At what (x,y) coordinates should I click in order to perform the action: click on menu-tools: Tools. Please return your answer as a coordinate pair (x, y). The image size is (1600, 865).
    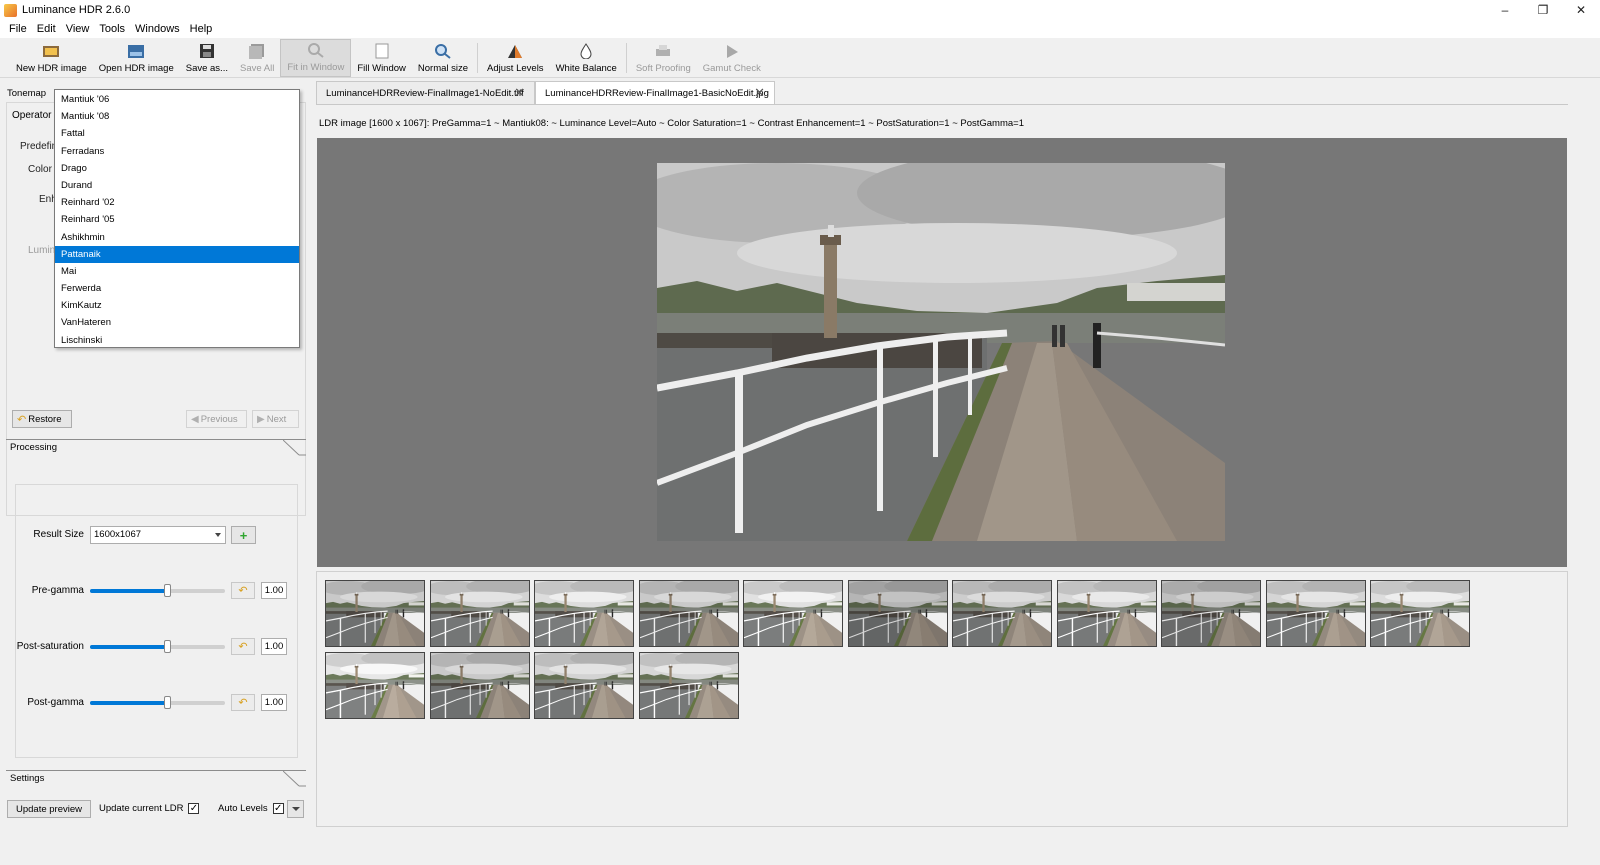
    Looking at the image, I should click on (112, 29).